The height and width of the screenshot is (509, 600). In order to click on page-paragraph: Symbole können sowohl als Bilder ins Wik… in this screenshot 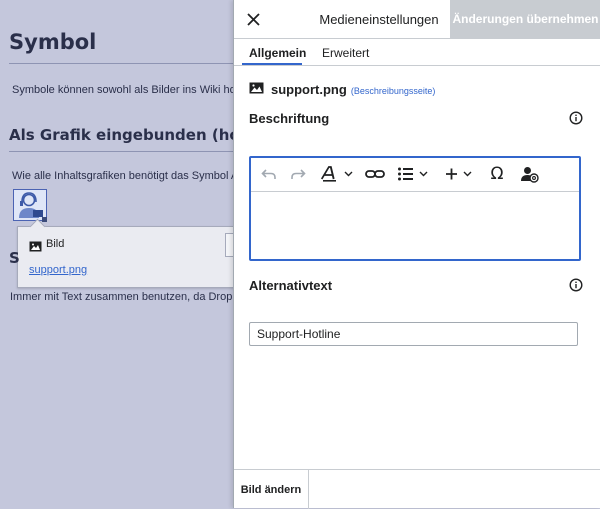, I will do `click(130, 90)`.